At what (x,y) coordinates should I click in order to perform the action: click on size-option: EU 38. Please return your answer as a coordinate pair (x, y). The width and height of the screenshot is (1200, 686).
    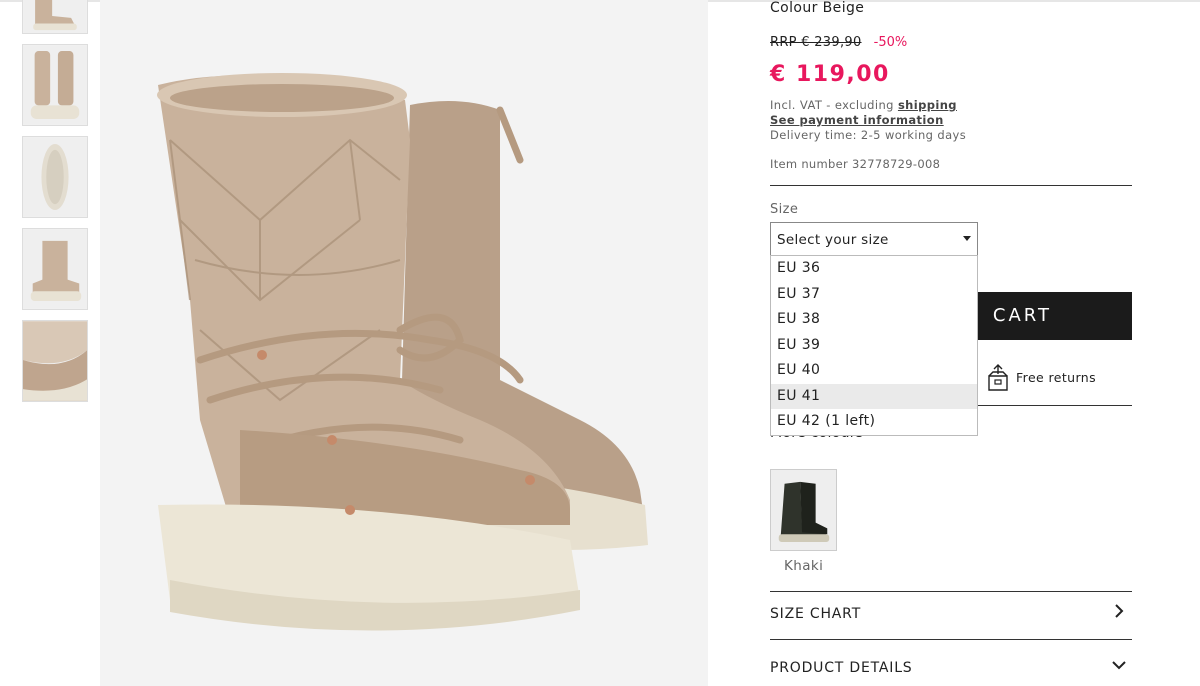
    Looking at the image, I should click on (874, 320).